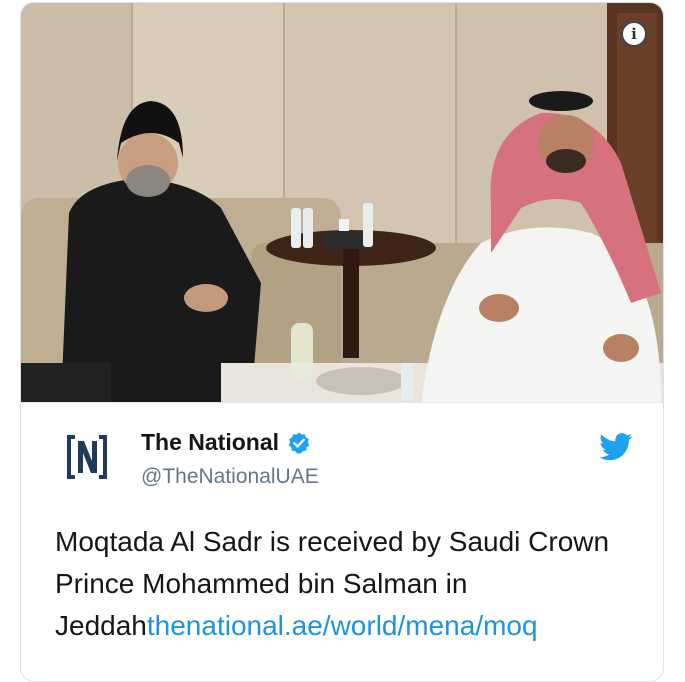 The width and height of the screenshot is (685, 682). What do you see at coordinates (87, 457) in the screenshot?
I see `the-national-logo-icon` at bounding box center [87, 457].